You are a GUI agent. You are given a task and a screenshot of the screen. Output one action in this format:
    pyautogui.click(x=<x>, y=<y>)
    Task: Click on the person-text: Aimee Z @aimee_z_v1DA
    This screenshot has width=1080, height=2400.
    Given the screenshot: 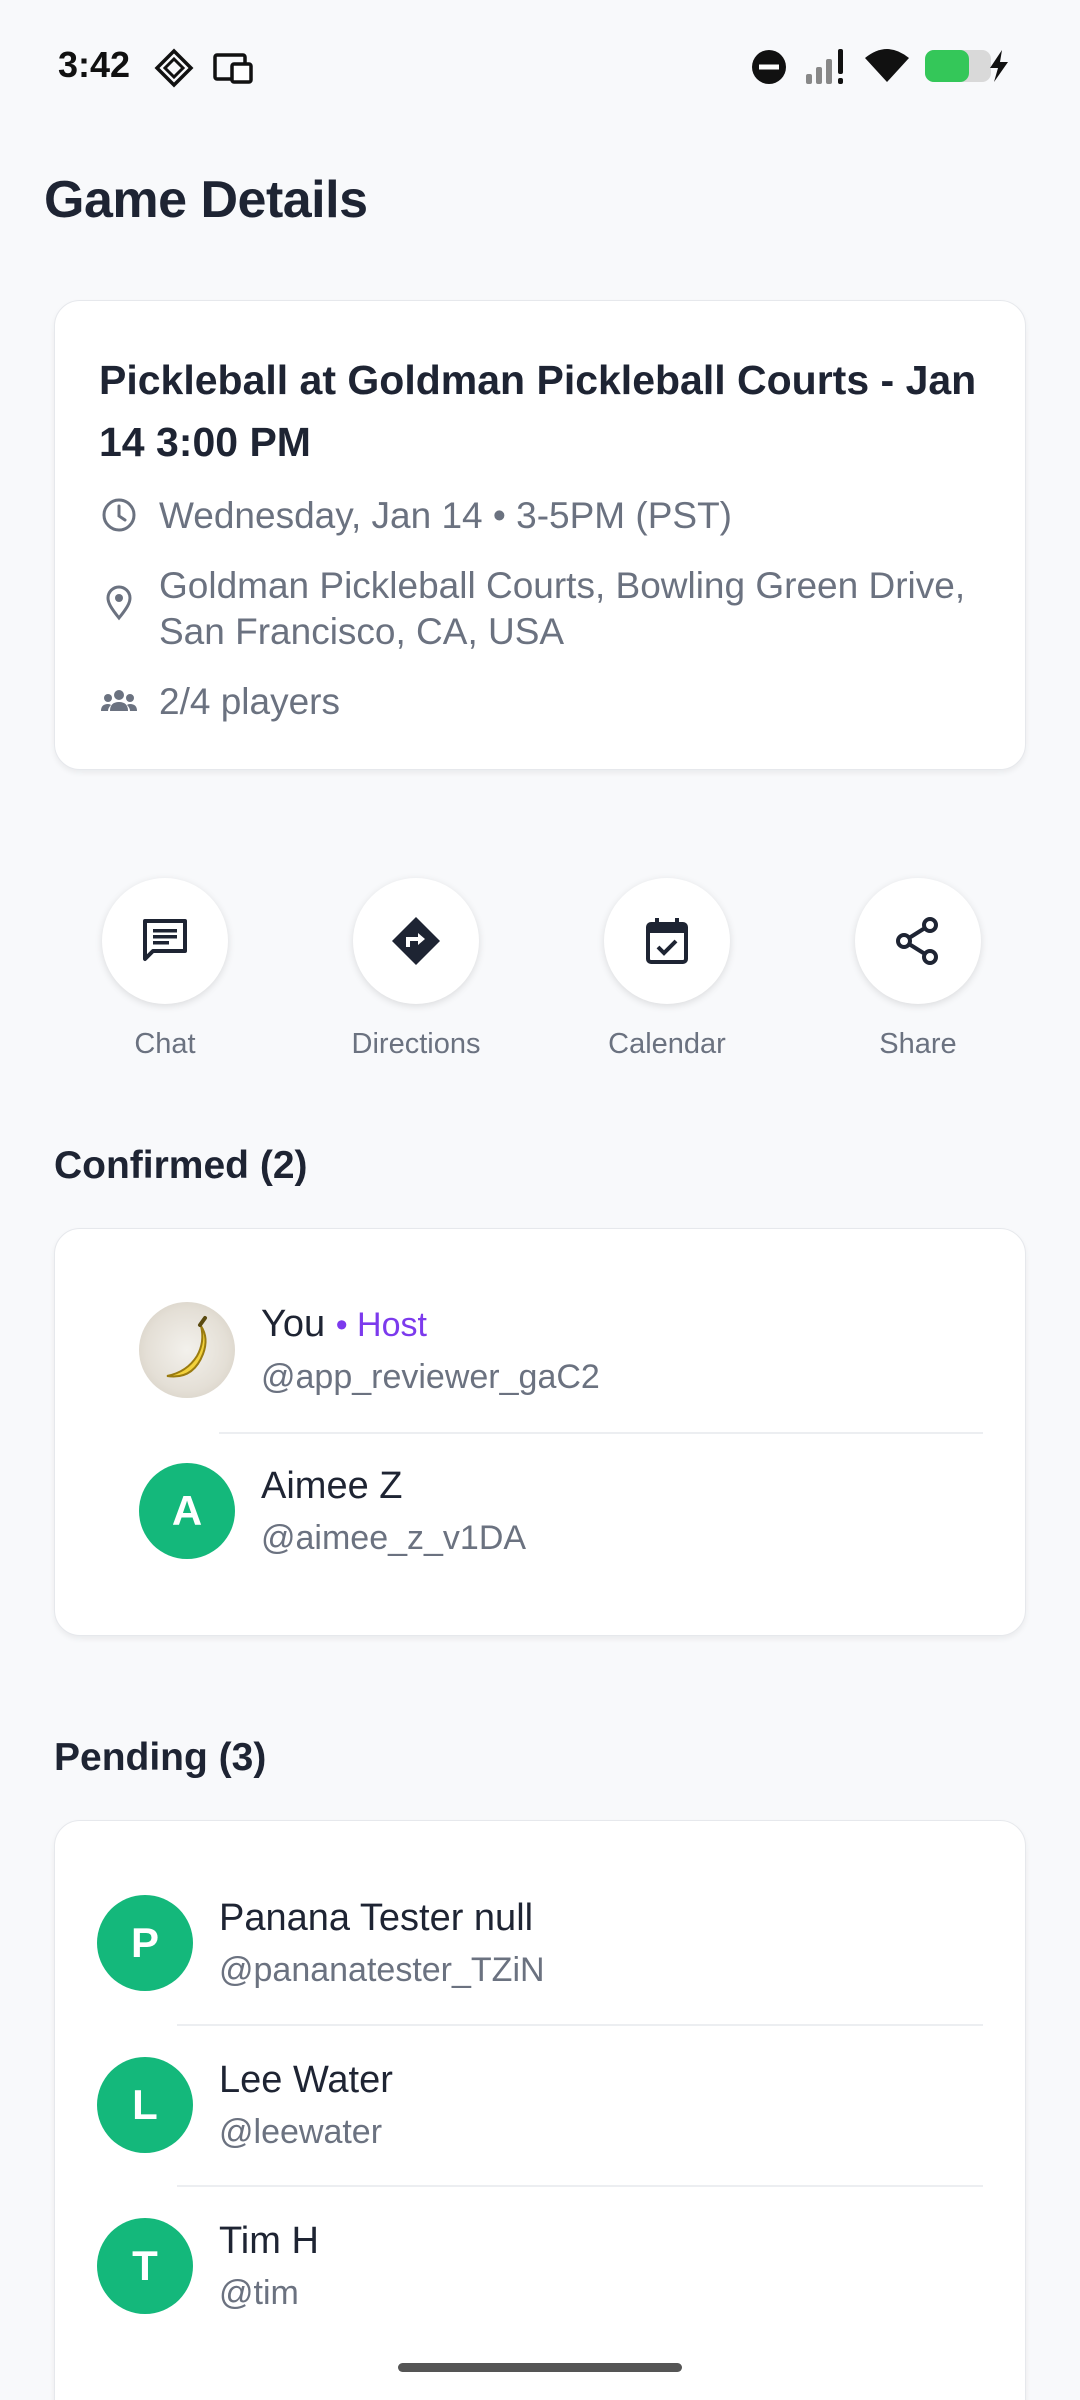 What is the action you would take?
    pyautogui.click(x=393, y=1511)
    